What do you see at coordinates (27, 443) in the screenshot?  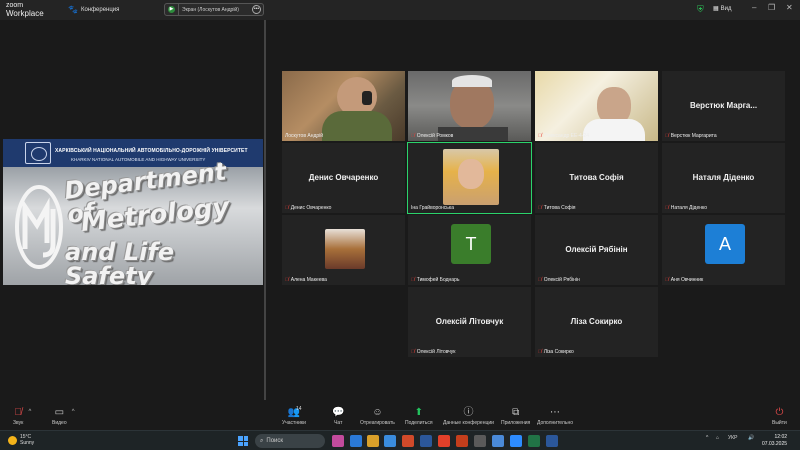 I see `weather-desc: Sunny` at bounding box center [27, 443].